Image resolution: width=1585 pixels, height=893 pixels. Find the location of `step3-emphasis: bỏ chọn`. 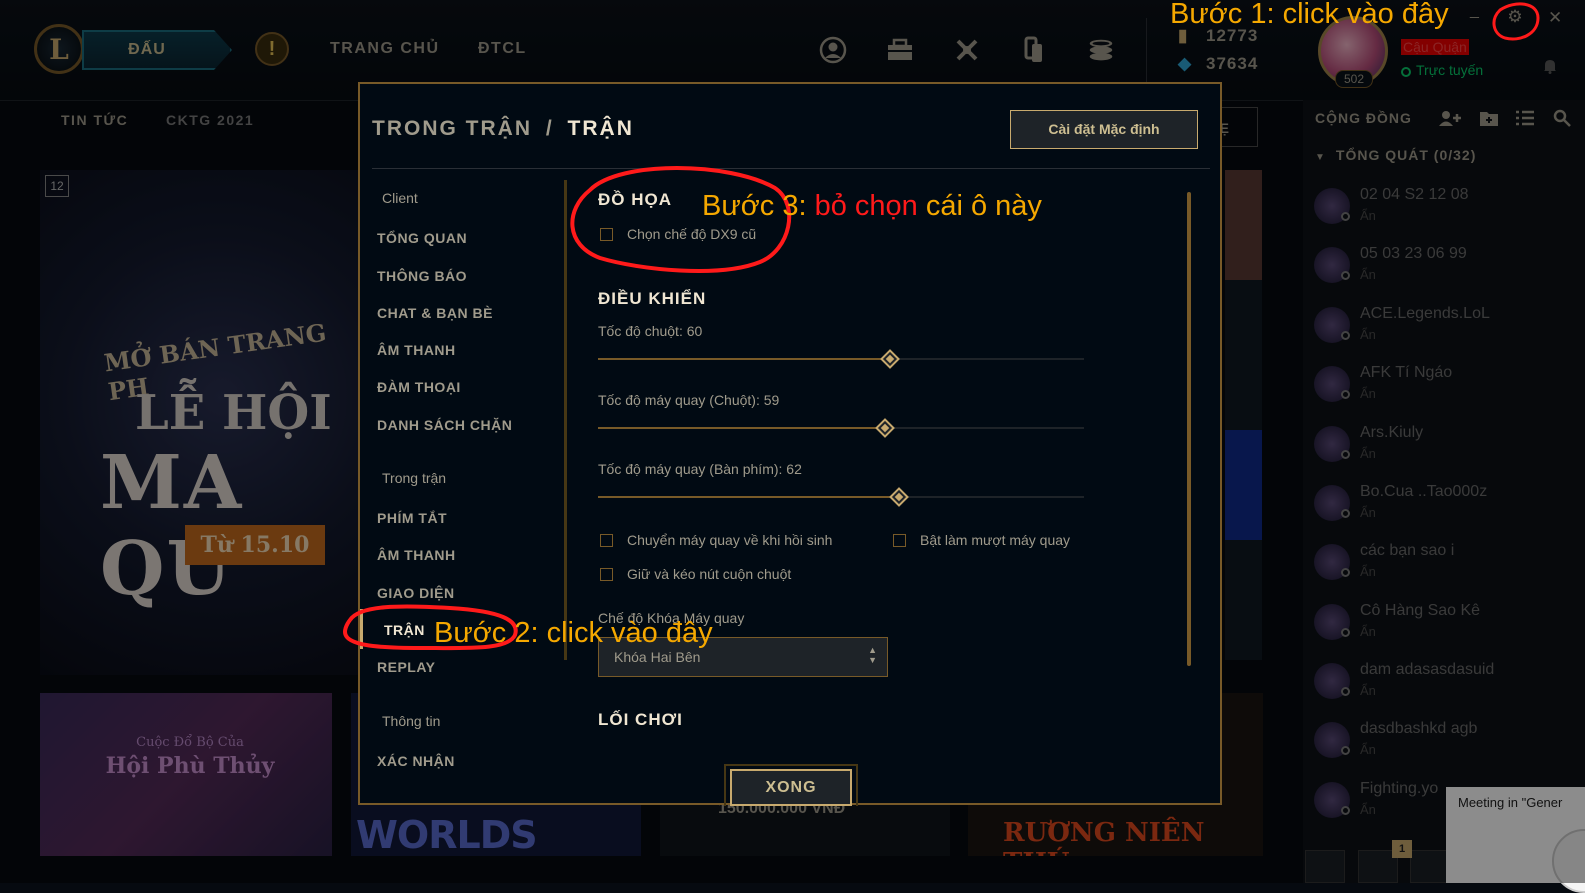

step3-emphasis: bỏ chọn is located at coordinates (866, 206).